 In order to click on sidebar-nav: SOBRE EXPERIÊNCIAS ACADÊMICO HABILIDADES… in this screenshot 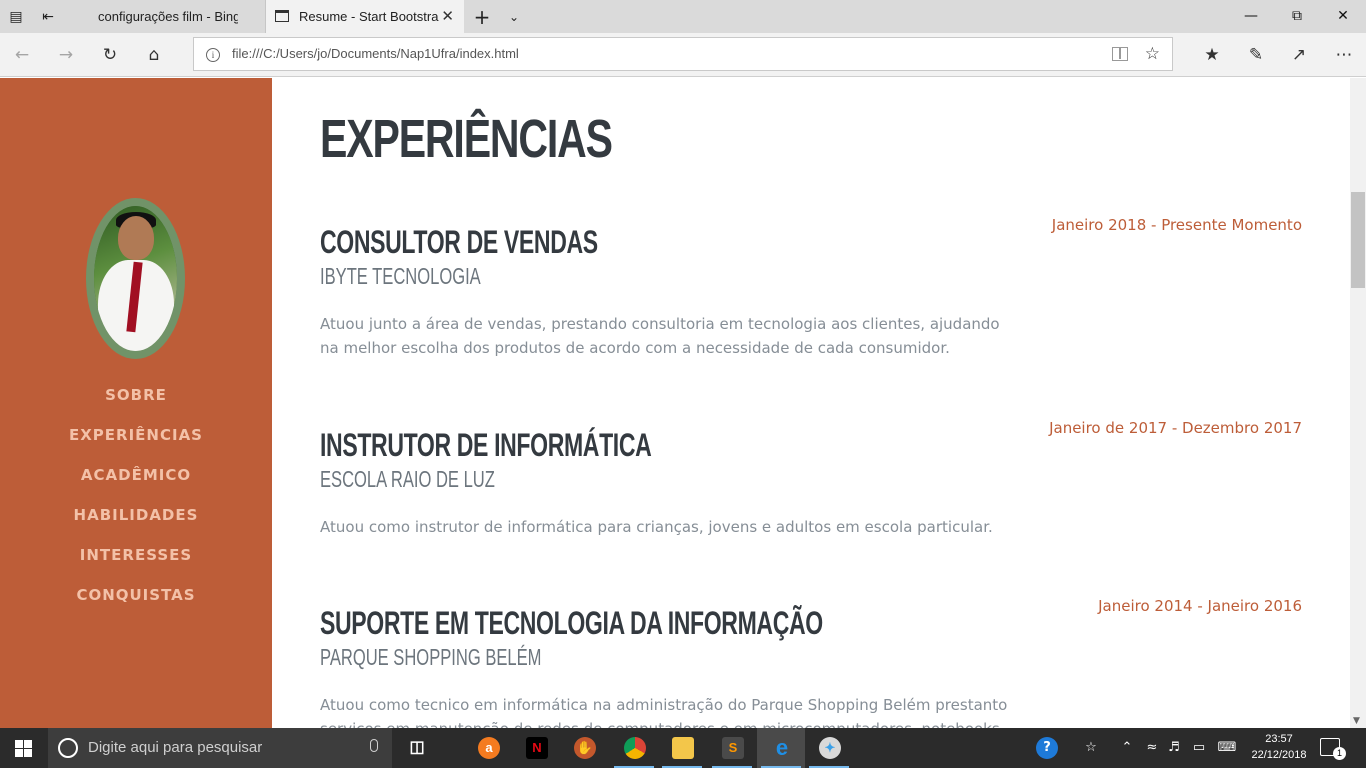, I will do `click(136, 504)`.